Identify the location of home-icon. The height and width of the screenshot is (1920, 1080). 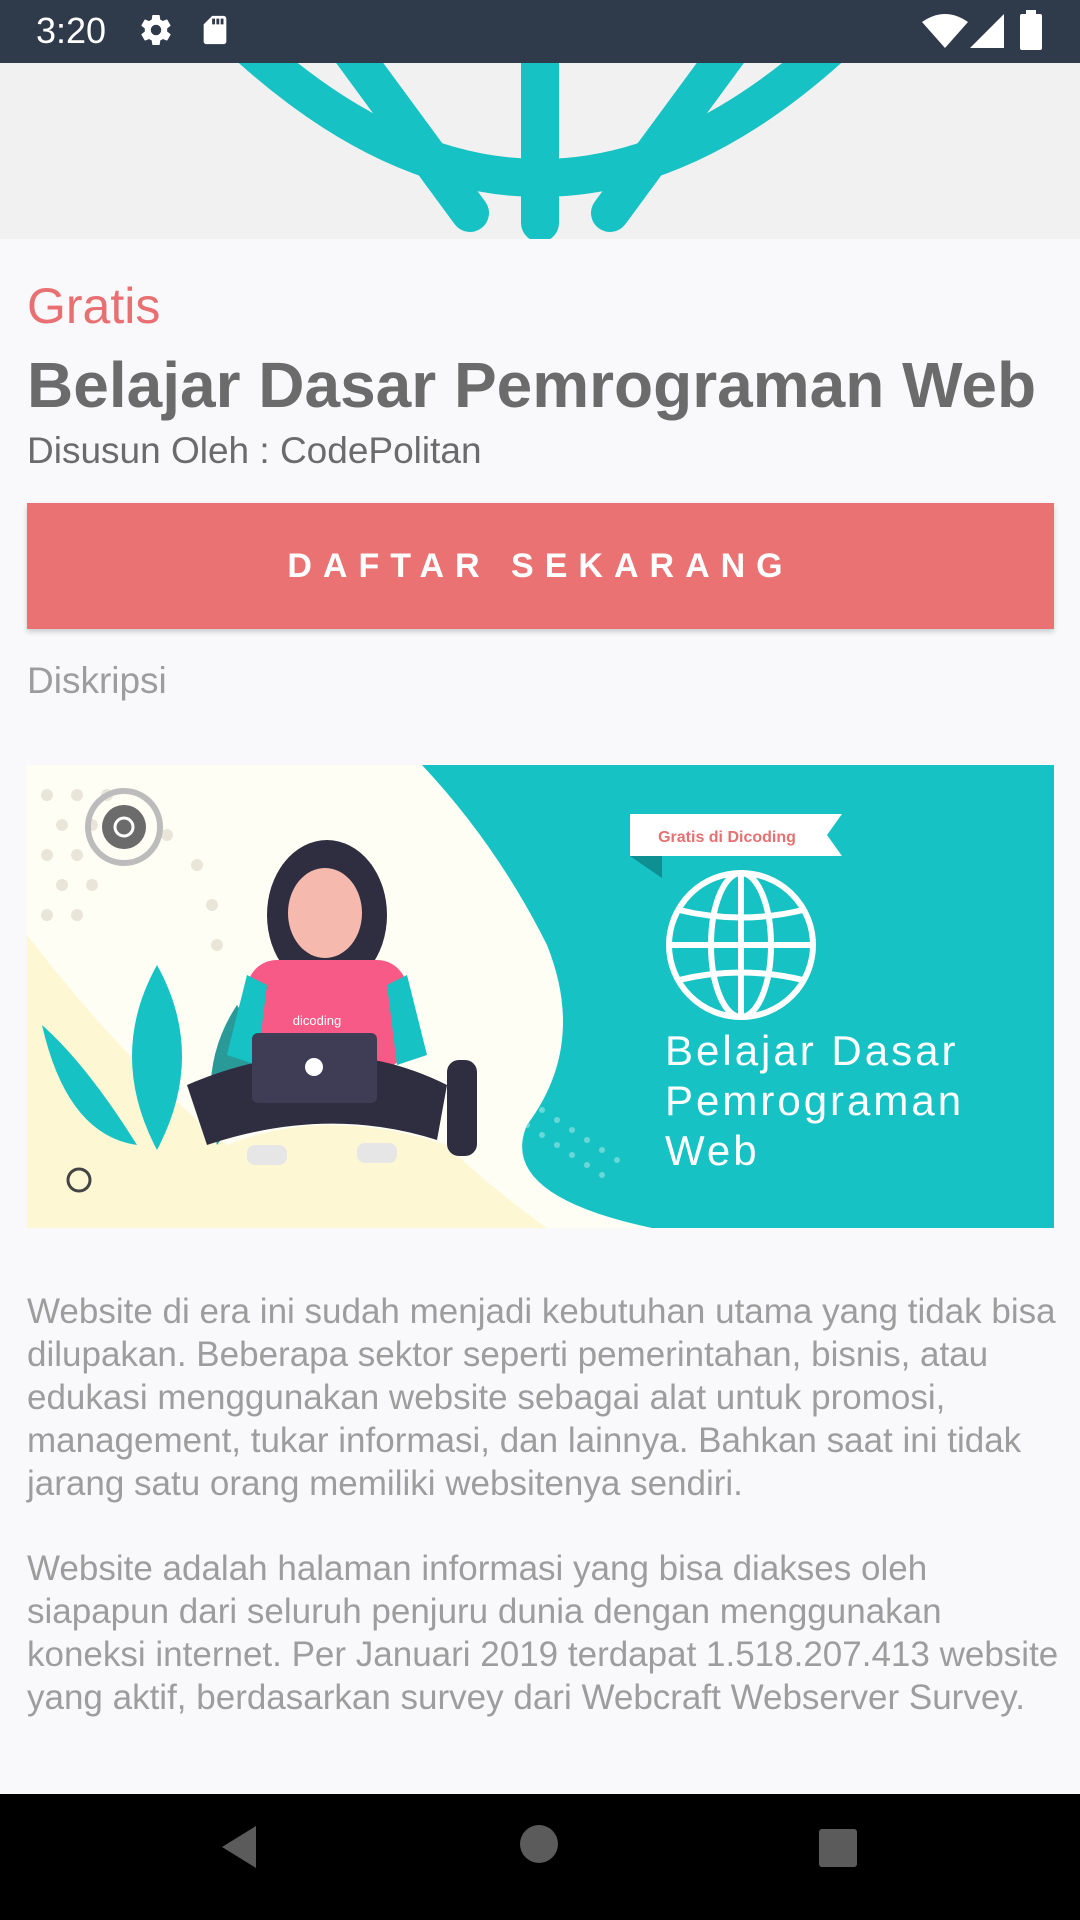
(539, 1844).